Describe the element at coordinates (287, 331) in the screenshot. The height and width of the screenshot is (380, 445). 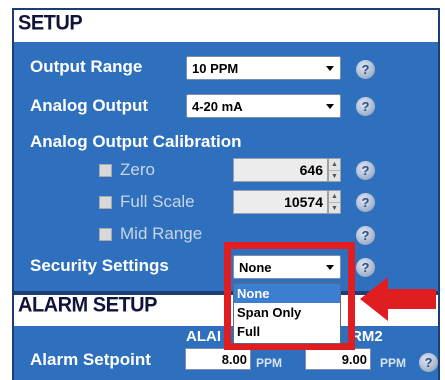
I see `dropdown-option-full: Full` at that location.